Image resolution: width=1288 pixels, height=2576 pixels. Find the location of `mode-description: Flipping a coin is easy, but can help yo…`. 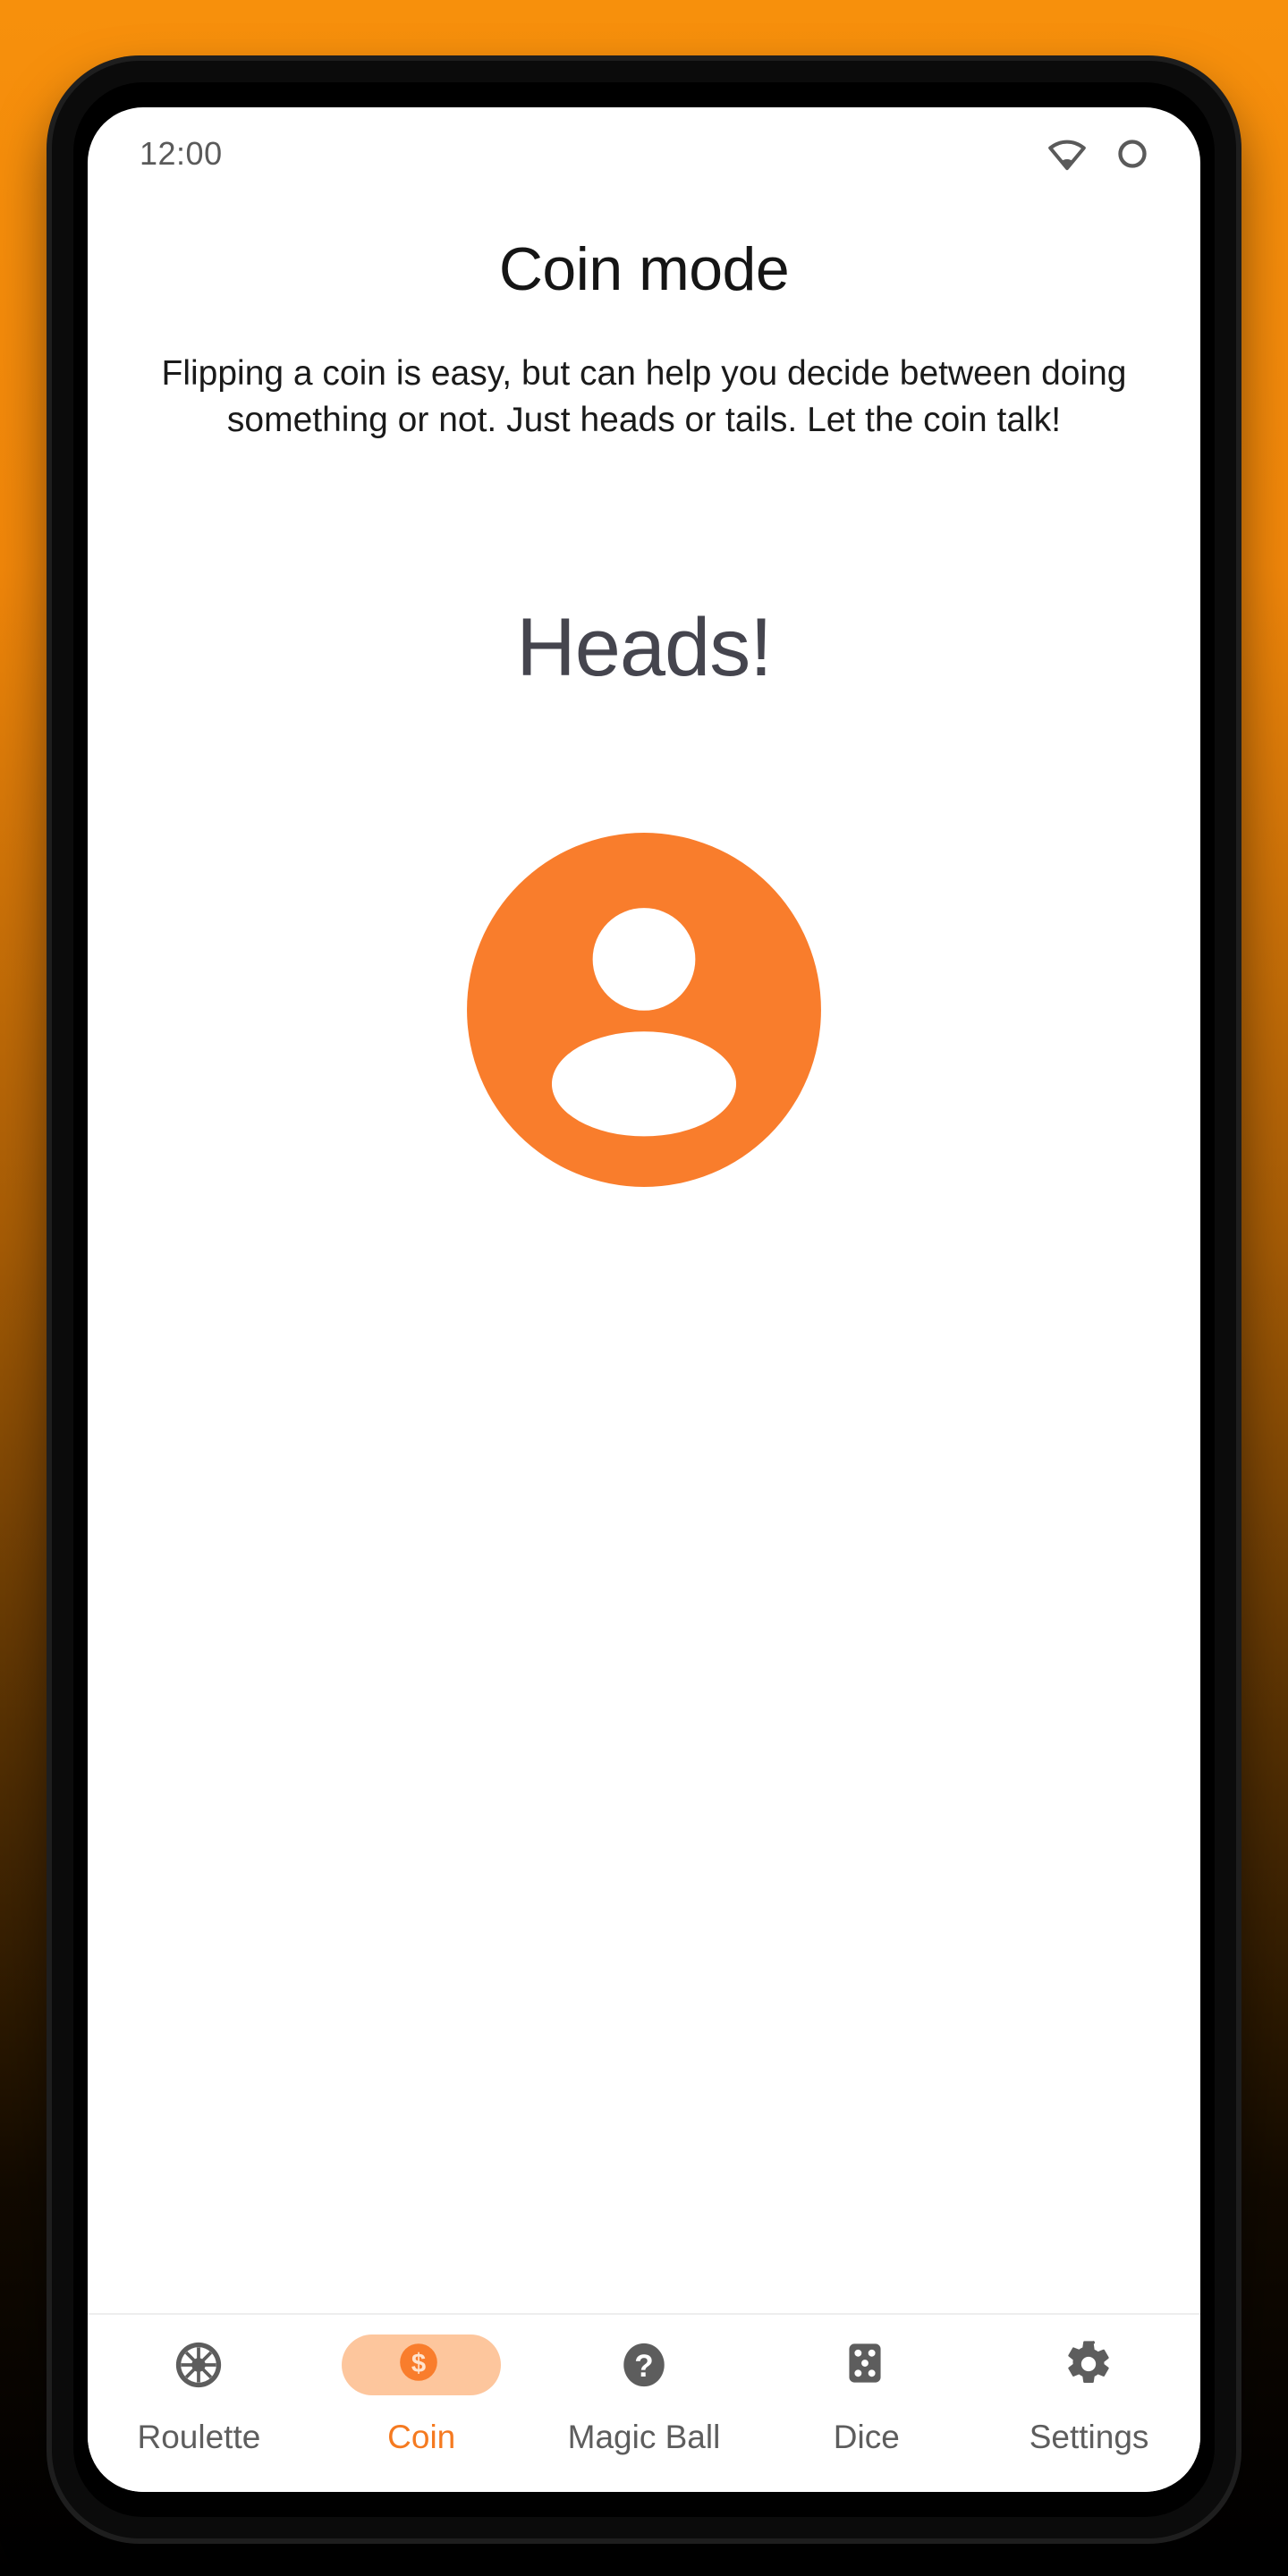

mode-description: Flipping a coin is easy, but can help yo… is located at coordinates (644, 396).